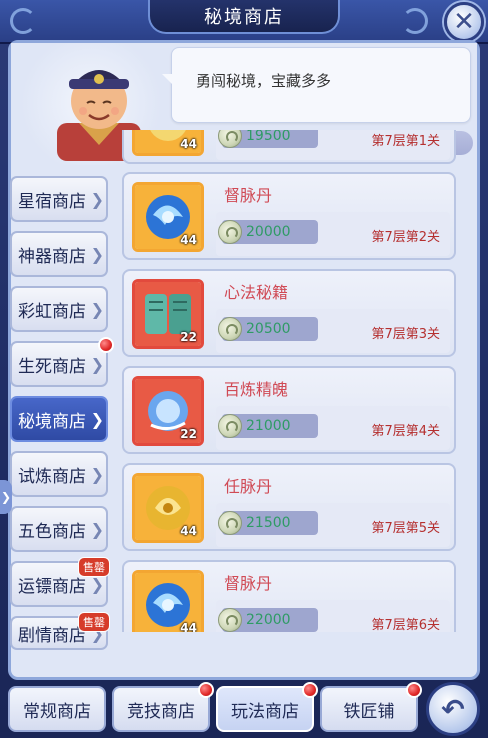  What do you see at coordinates (405, 237) in the screenshot?
I see `item-unlock-level: 第7层第2关` at bounding box center [405, 237].